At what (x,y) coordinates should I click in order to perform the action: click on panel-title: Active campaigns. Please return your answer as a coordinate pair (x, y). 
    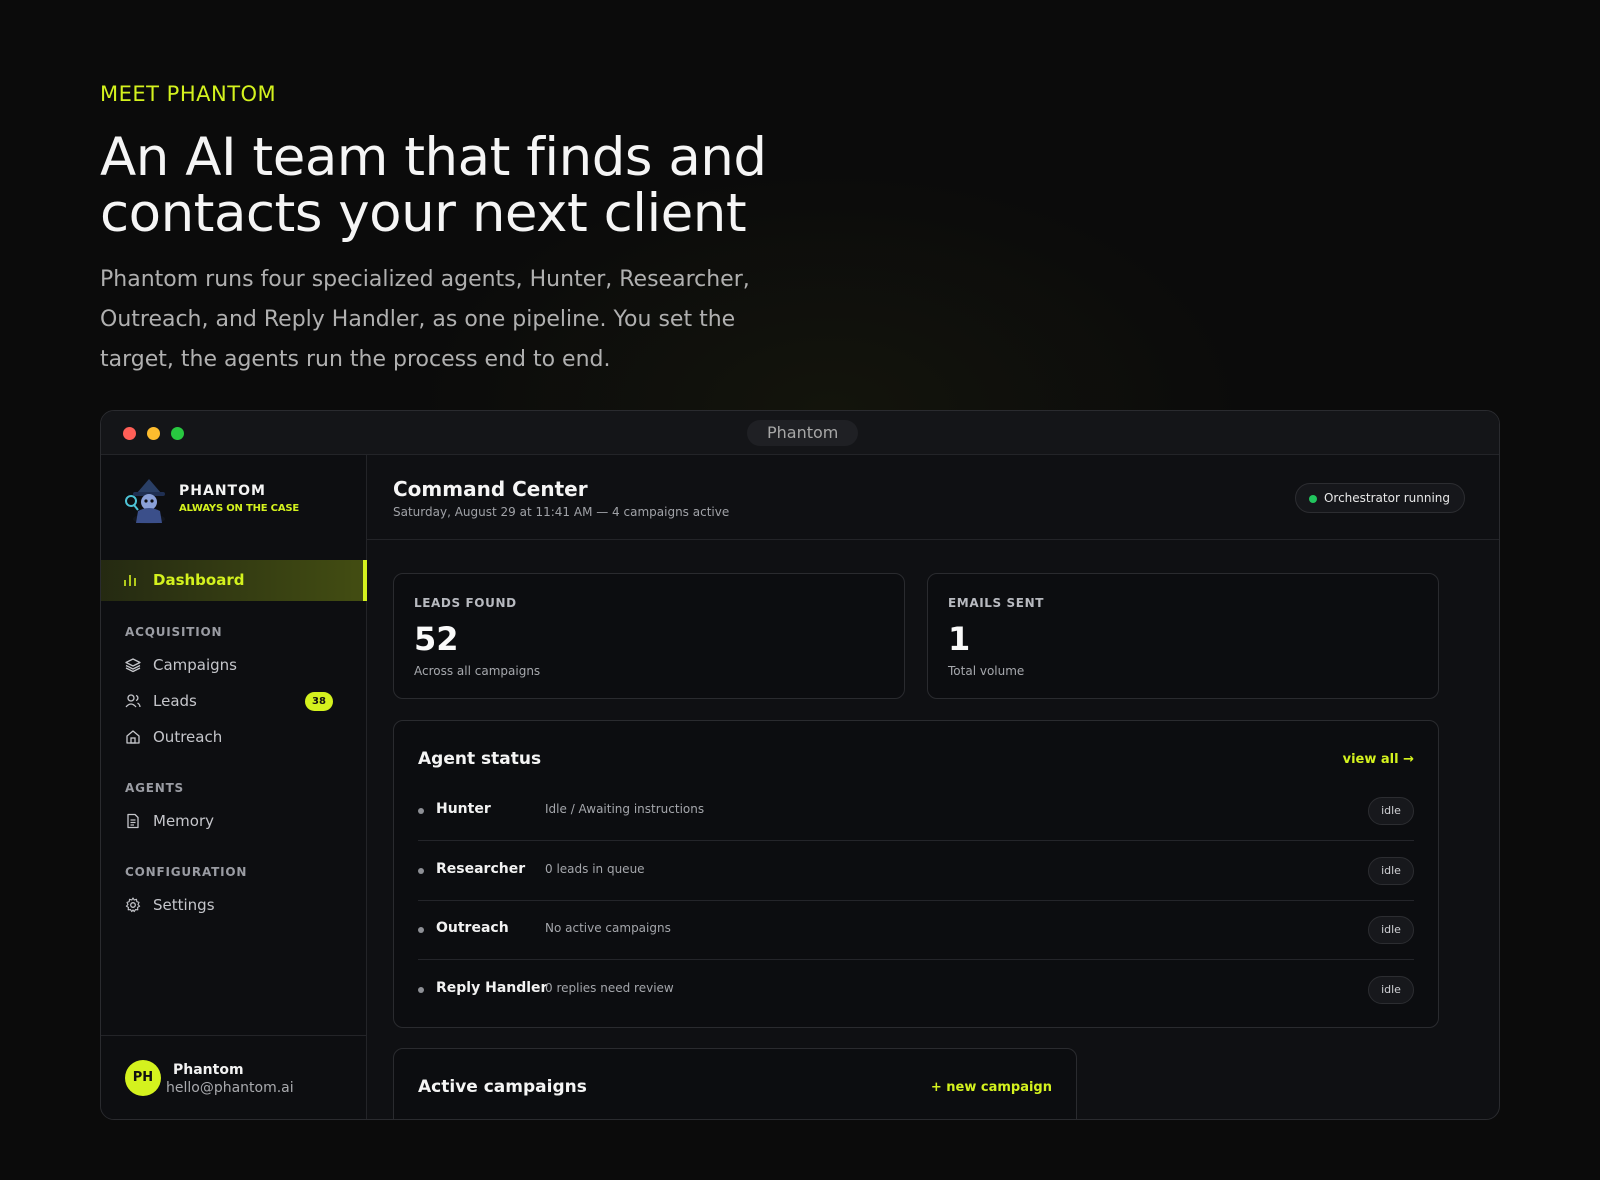
    Looking at the image, I should click on (502, 1087).